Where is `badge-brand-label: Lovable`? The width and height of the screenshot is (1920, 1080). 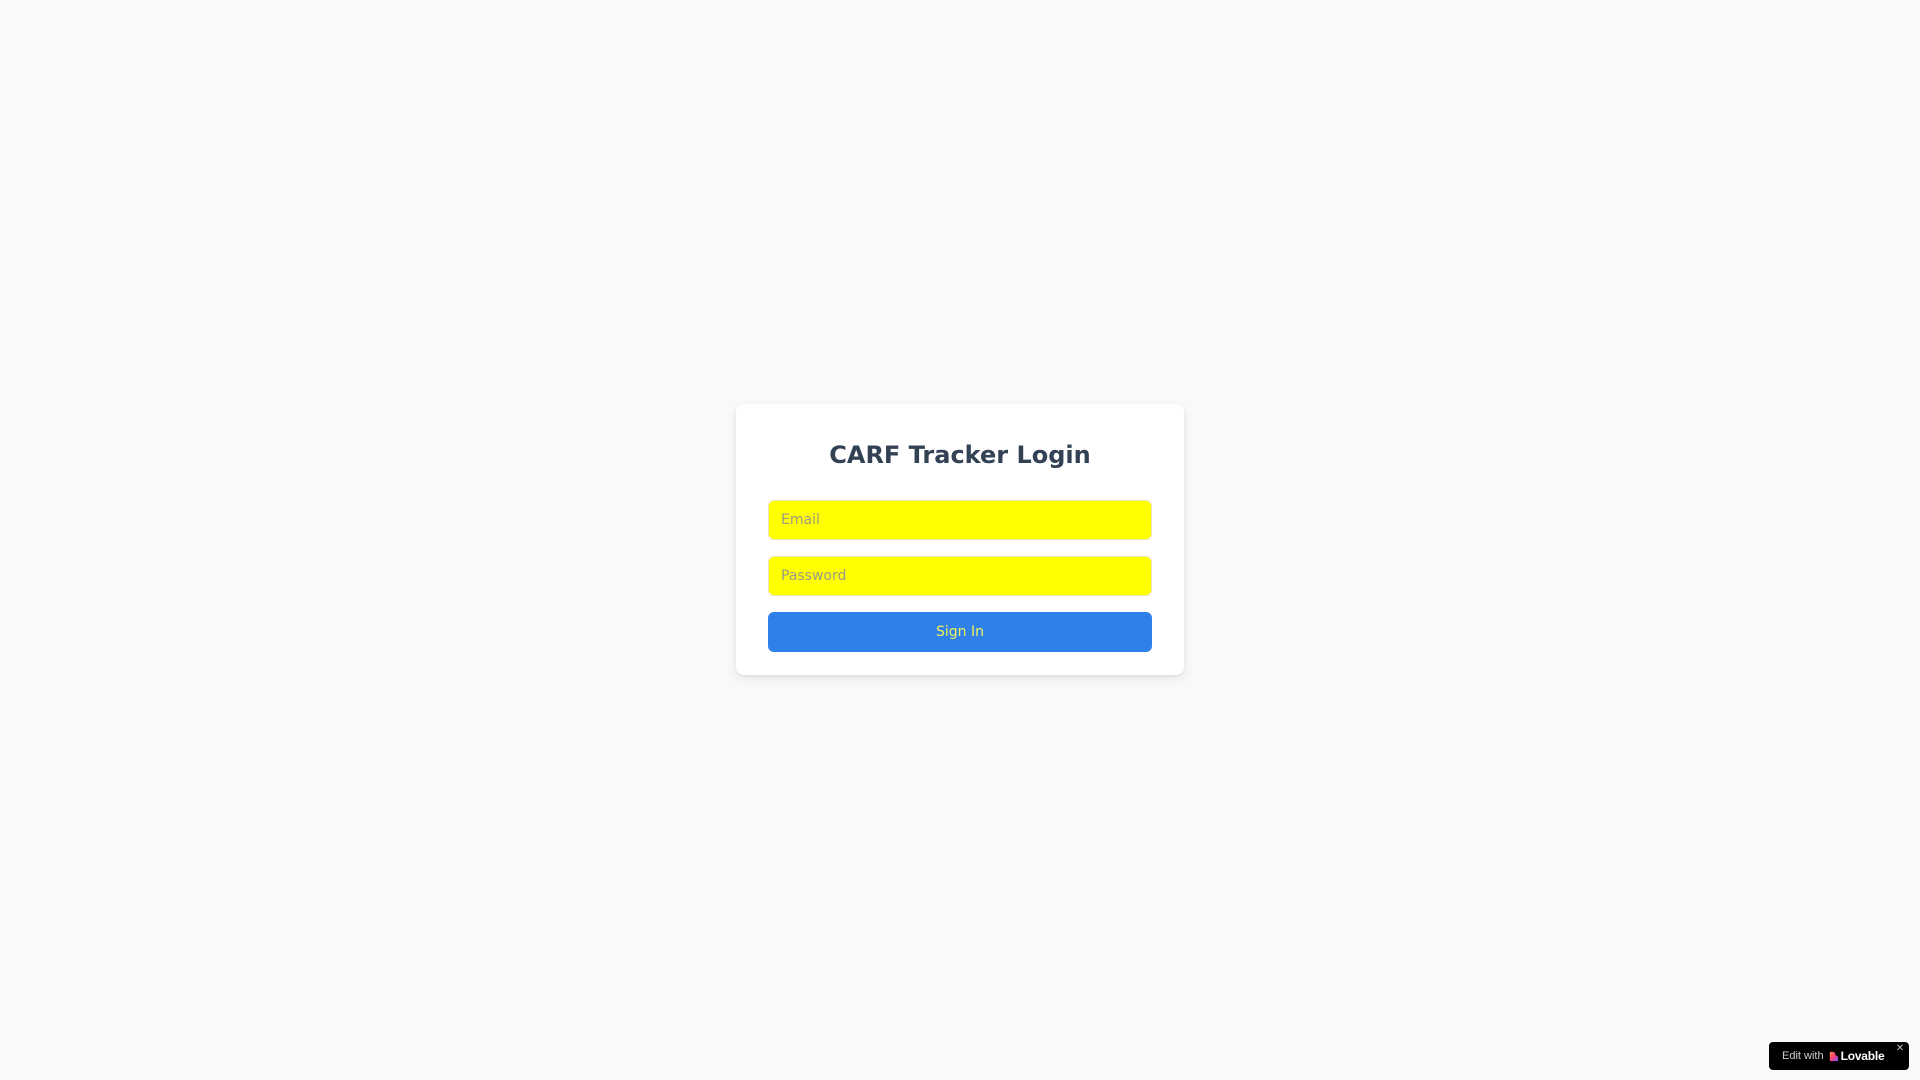
badge-brand-label: Lovable is located at coordinates (1862, 1056).